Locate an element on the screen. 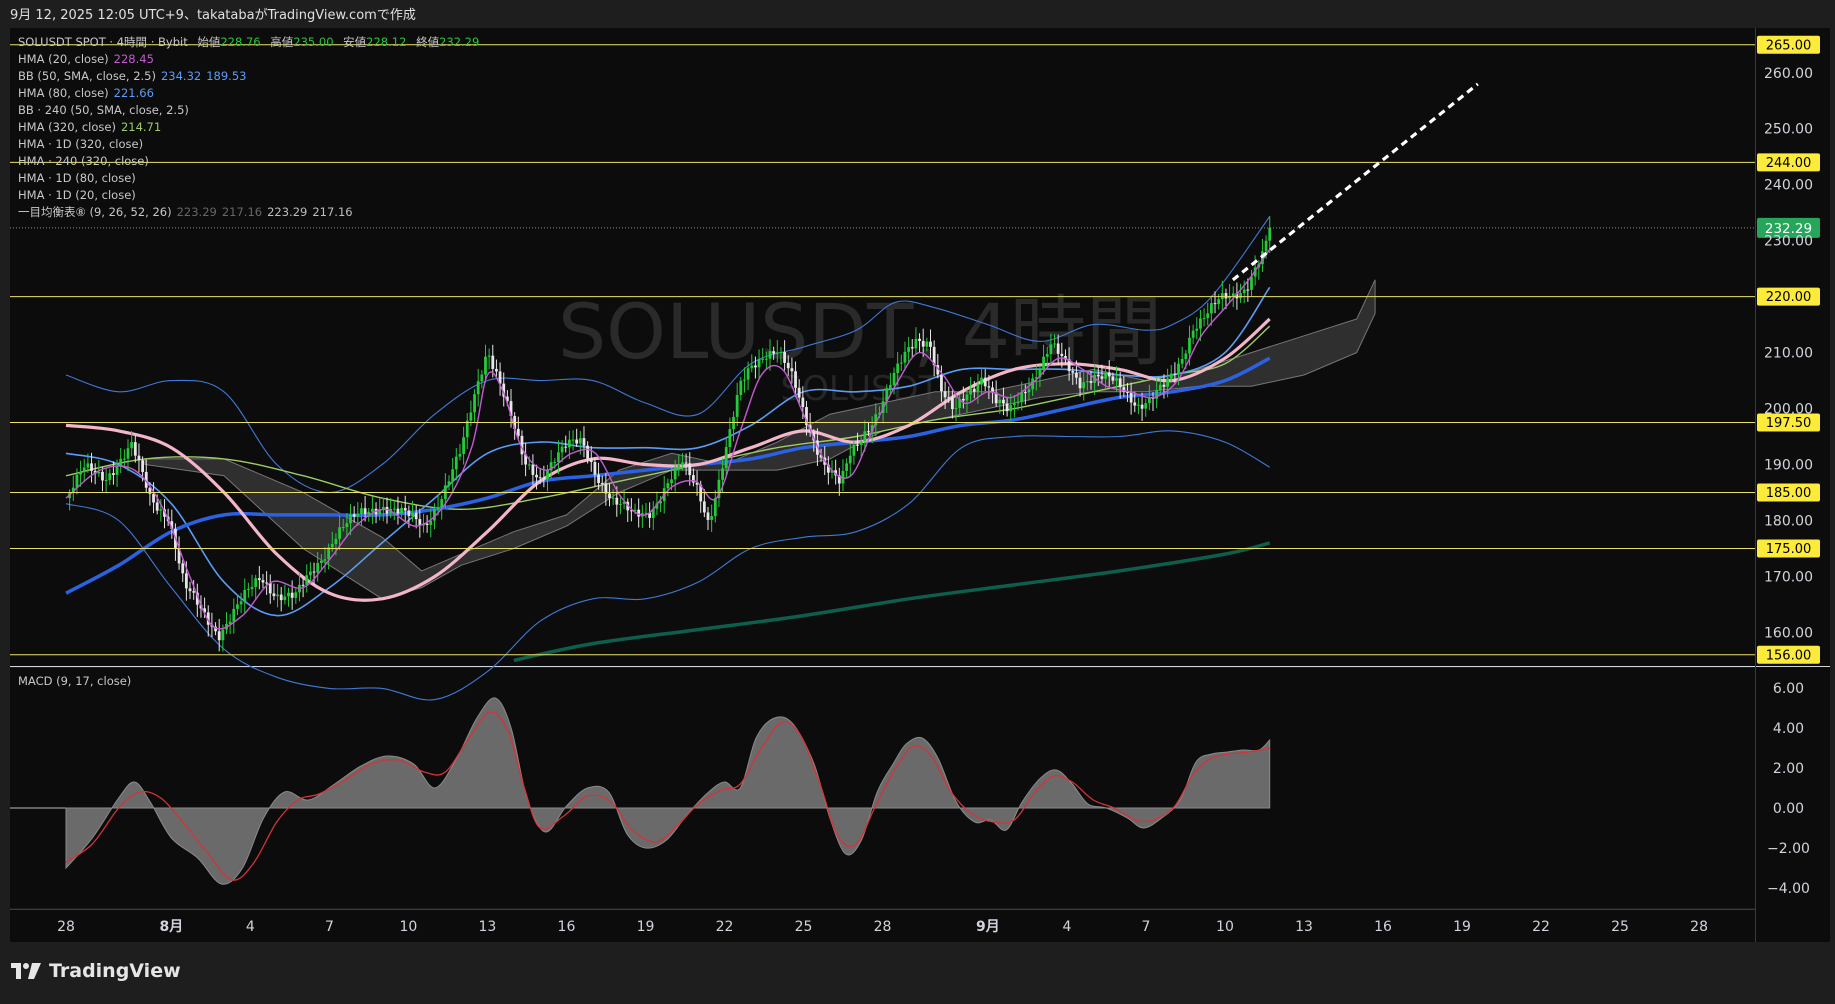 This screenshot has width=1835, height=1004. indicator-row: HMA · 1D (80, close) is located at coordinates (248, 178).